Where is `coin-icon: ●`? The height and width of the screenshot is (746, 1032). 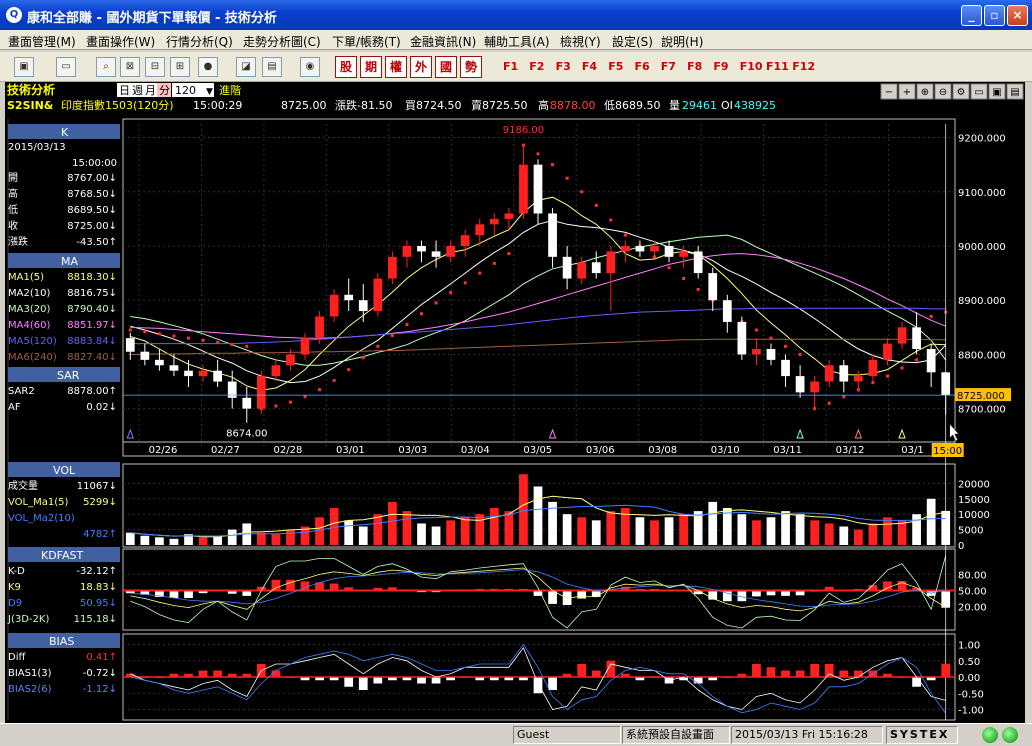 coin-icon: ● is located at coordinates (208, 67).